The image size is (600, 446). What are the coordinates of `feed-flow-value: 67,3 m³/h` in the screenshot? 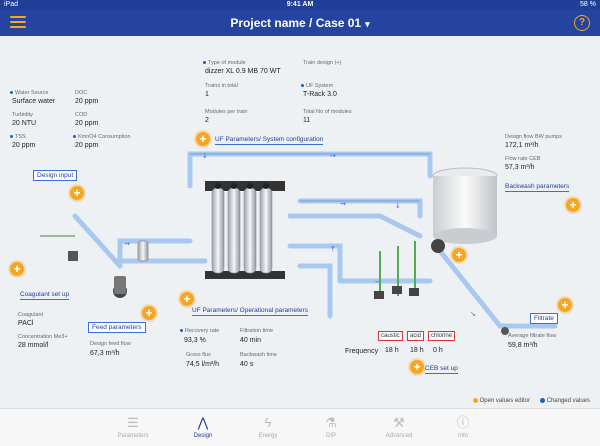 It's located at (105, 353).